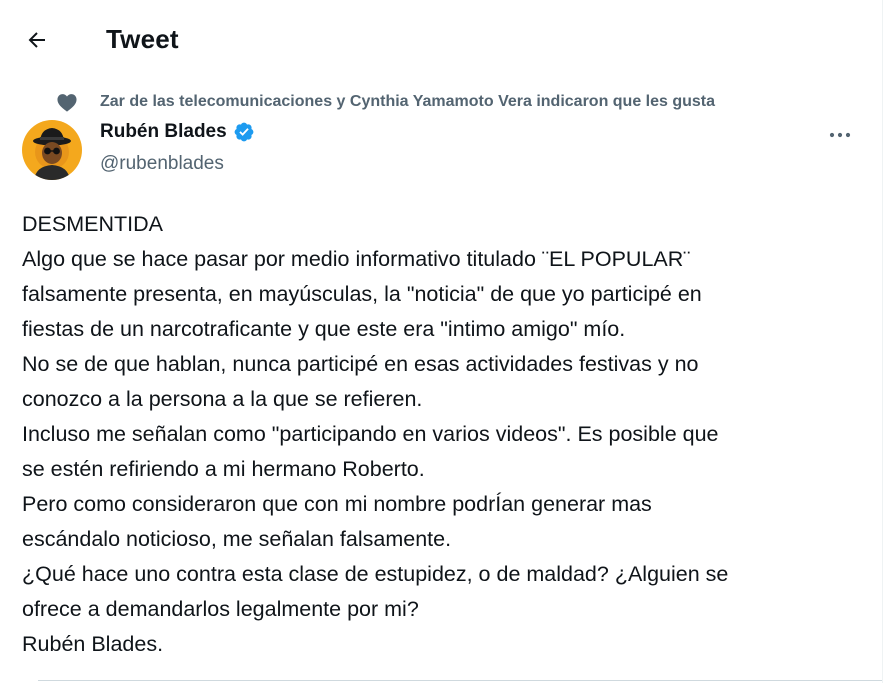 The width and height of the screenshot is (886, 683). Describe the element at coordinates (441, 38) in the screenshot. I see `top-bar: Tweet` at that location.